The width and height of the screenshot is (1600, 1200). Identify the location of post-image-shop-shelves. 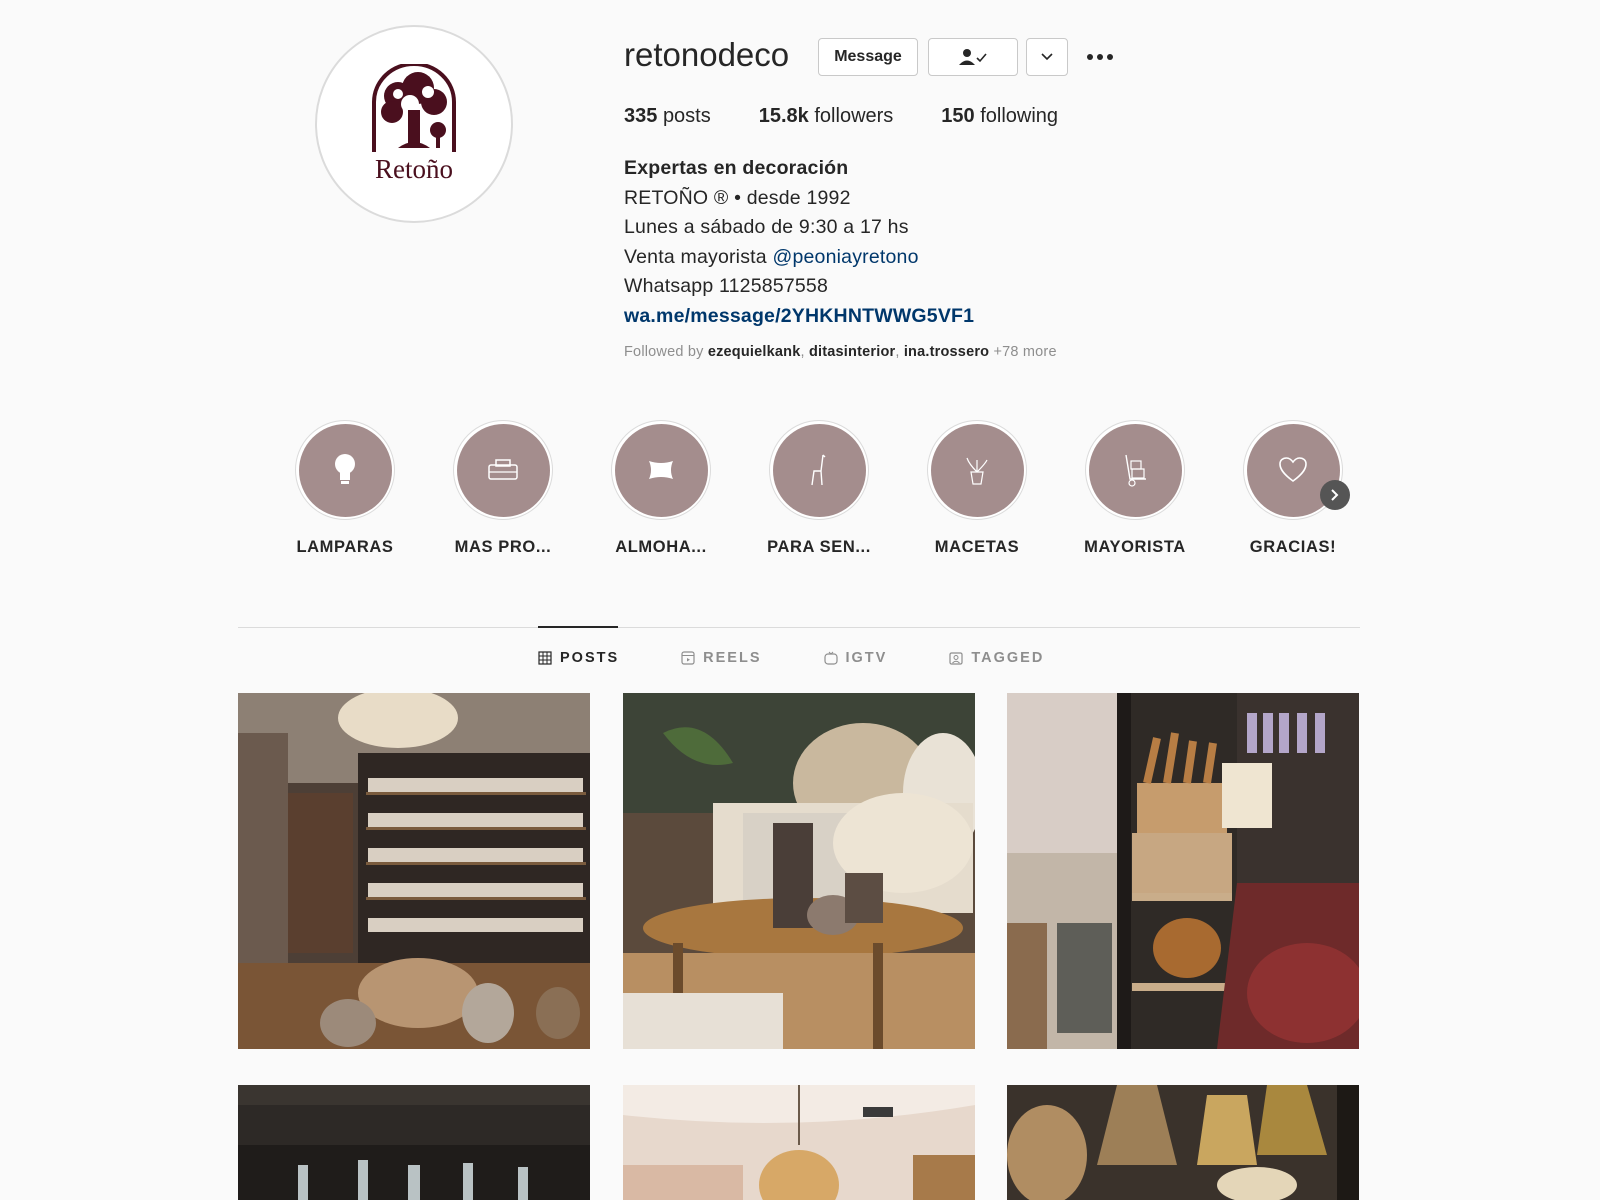
(414, 871).